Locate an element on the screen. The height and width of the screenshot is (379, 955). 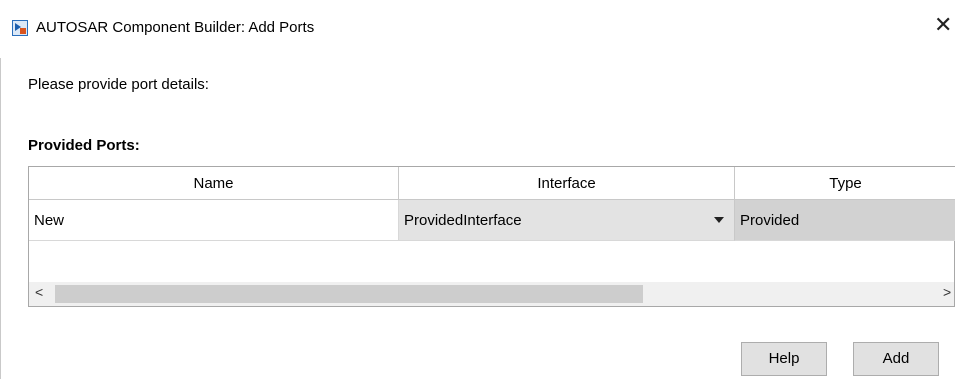
column-header-type: Type is located at coordinates (845, 183).